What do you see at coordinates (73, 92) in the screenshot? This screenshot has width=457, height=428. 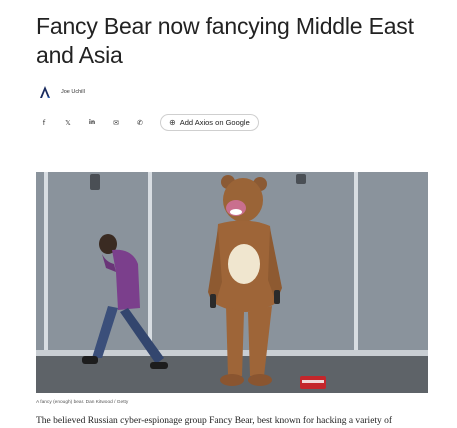 I see `author-name: Joe Uchill` at bounding box center [73, 92].